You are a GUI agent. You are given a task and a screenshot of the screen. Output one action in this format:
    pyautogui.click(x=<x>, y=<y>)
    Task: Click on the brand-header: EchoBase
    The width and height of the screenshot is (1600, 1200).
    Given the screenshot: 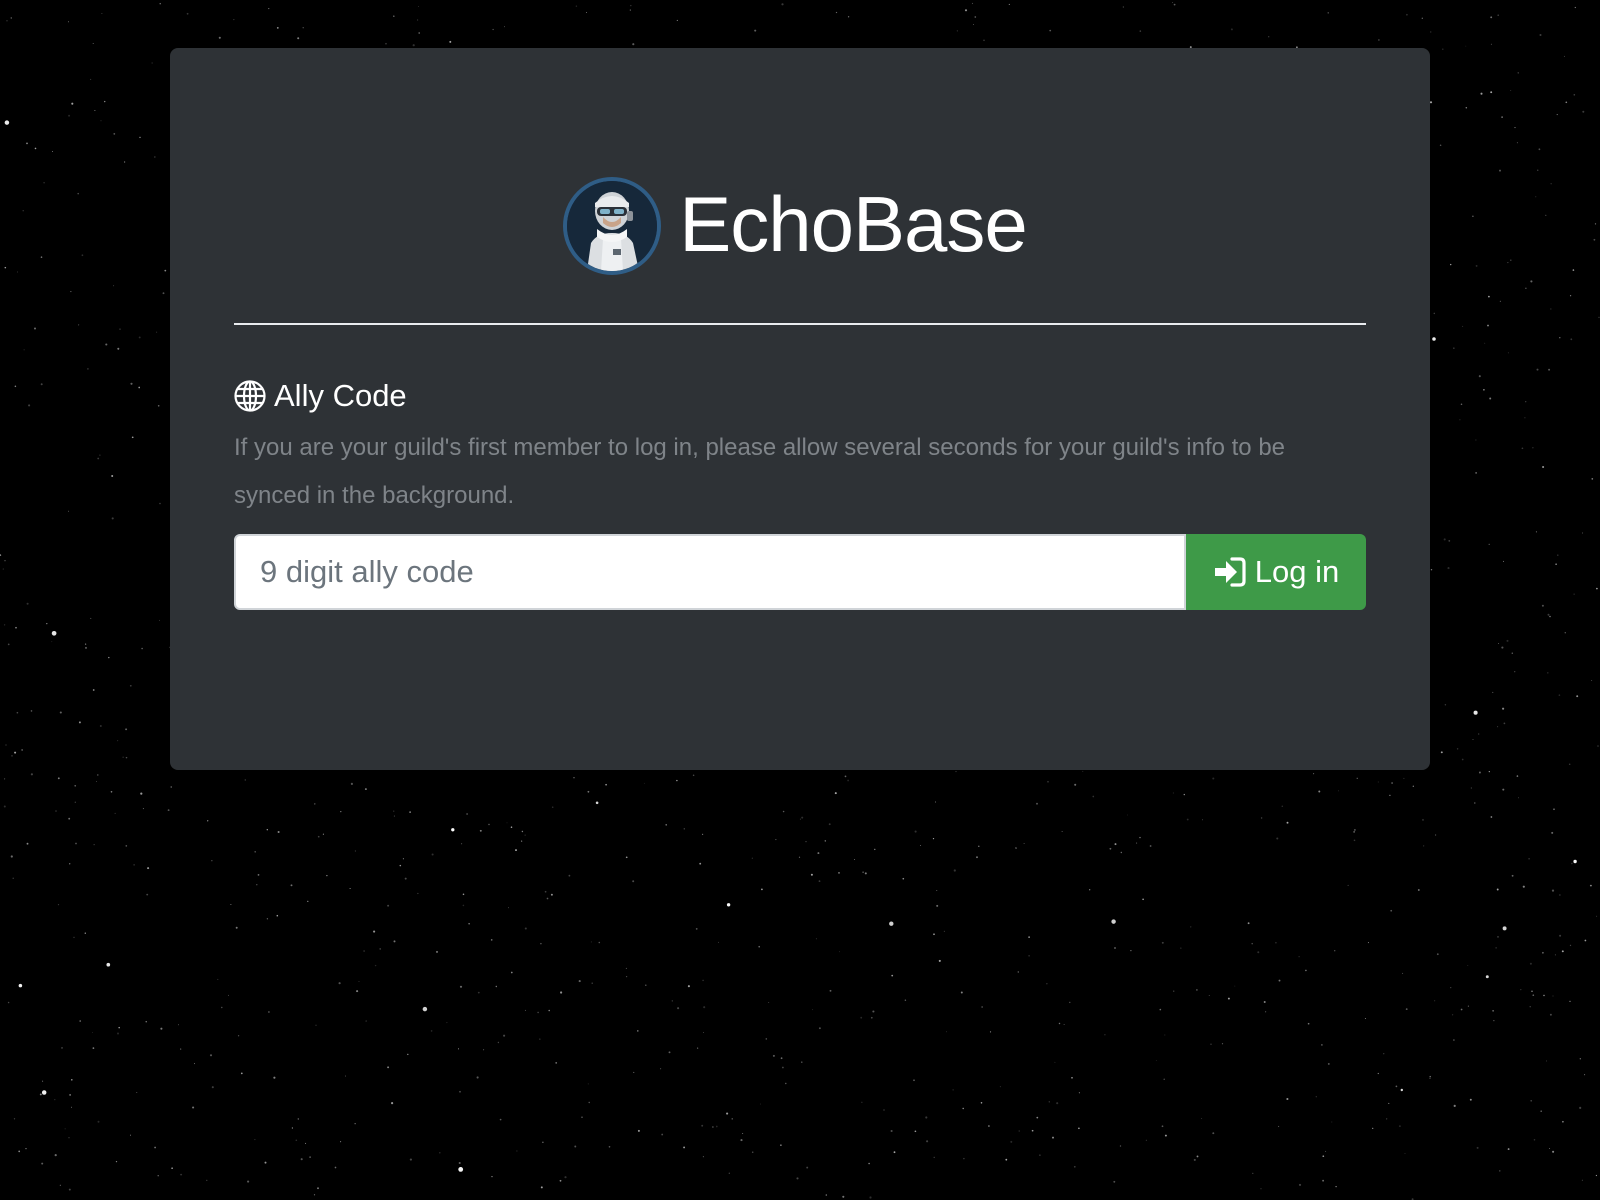 What is the action you would take?
    pyautogui.click(x=800, y=226)
    